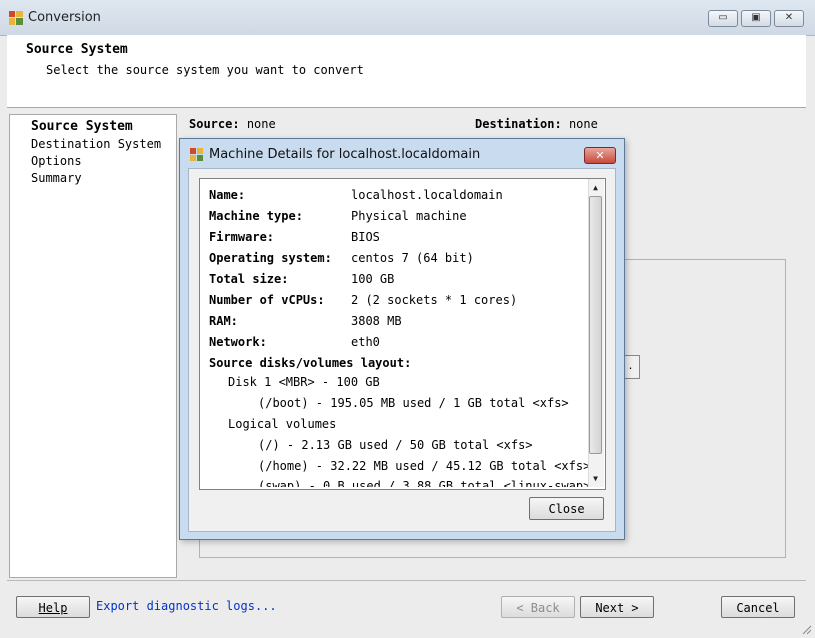  What do you see at coordinates (196, 154) in the screenshot?
I see `dialog-app-icon` at bounding box center [196, 154].